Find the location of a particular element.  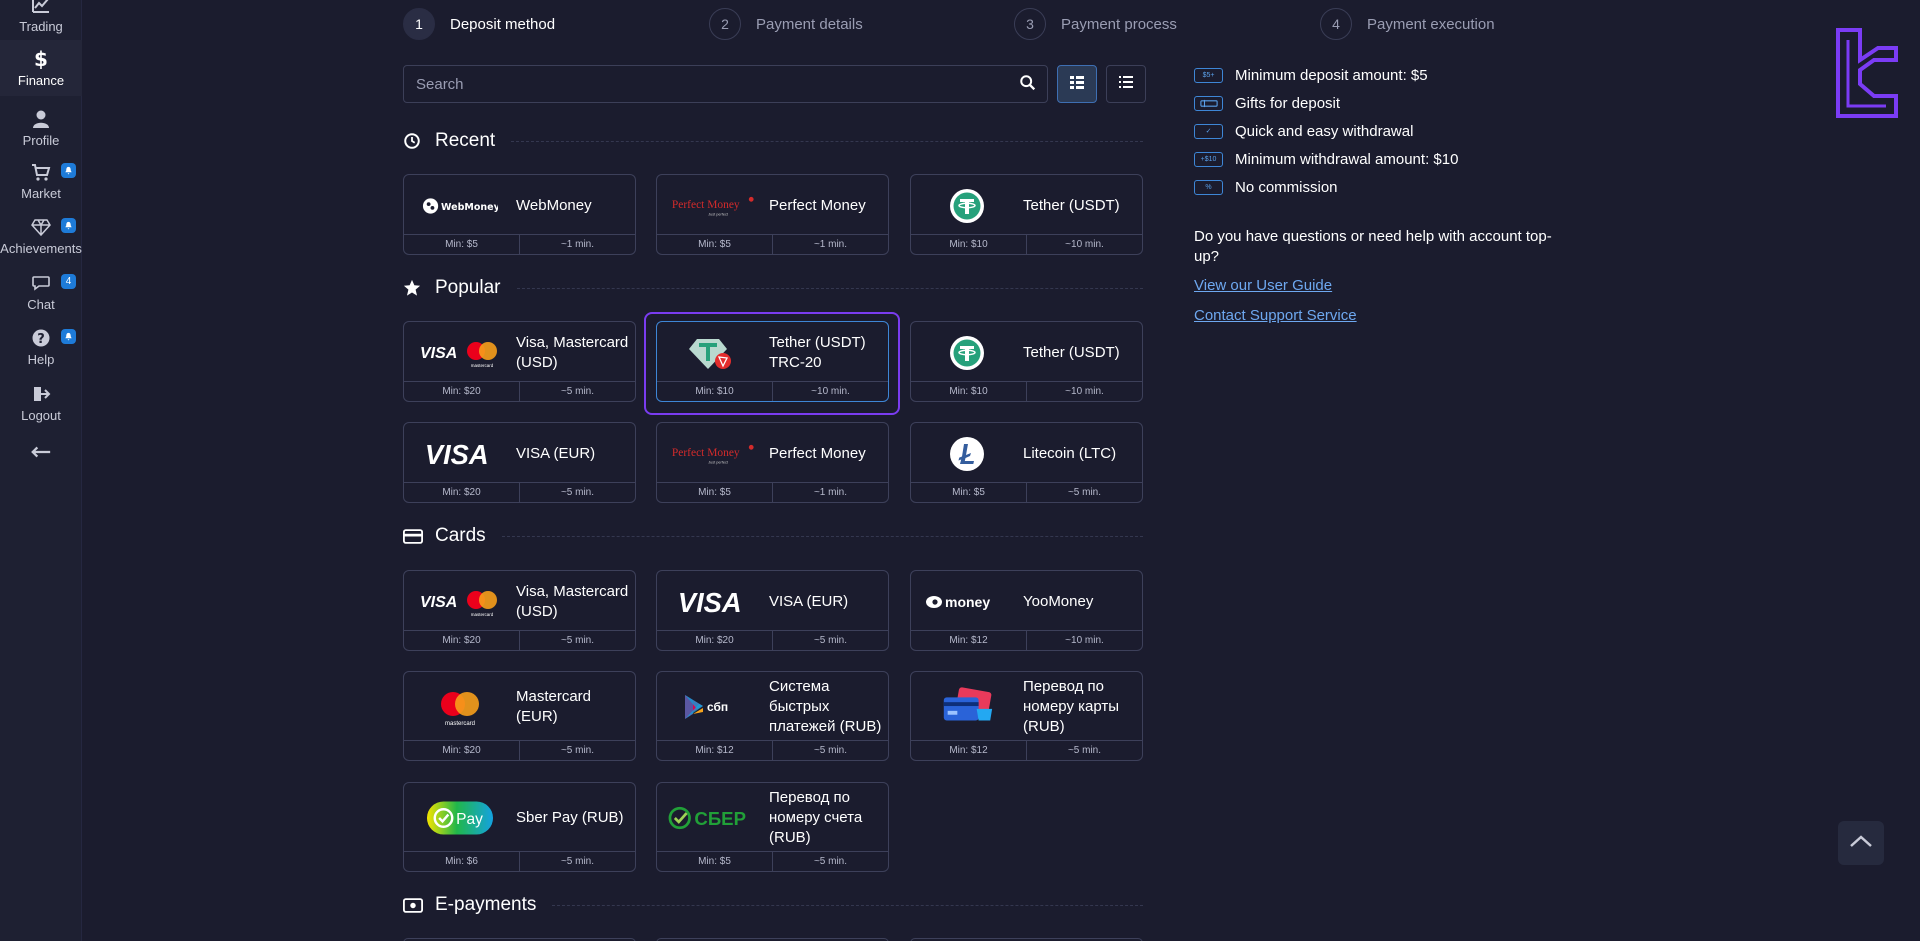

check-icon: ✓ is located at coordinates (1208, 131).